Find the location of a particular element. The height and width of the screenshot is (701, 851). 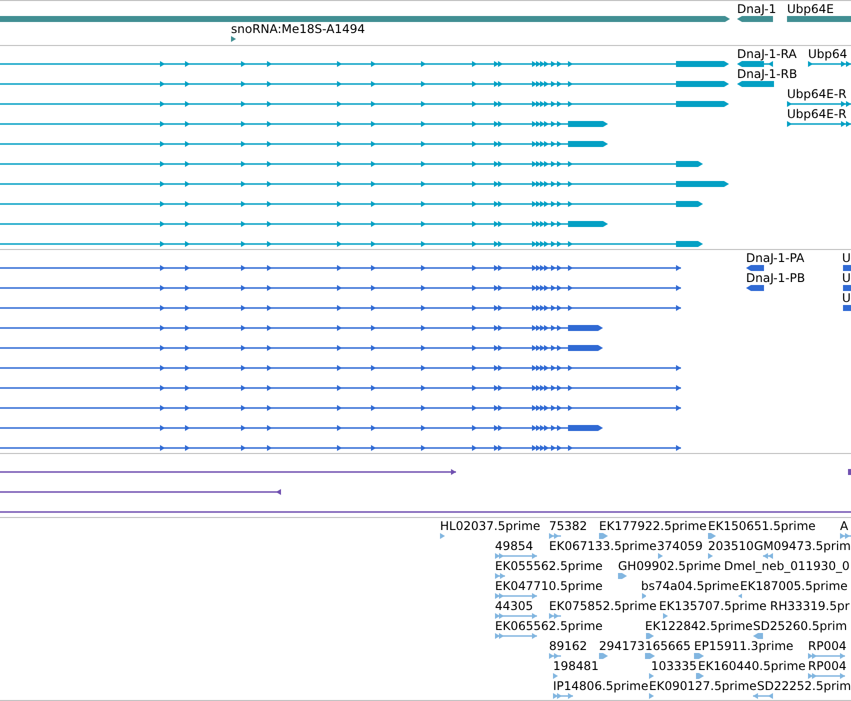

feature-label: EK075852.5prime is located at coordinates (603, 606).